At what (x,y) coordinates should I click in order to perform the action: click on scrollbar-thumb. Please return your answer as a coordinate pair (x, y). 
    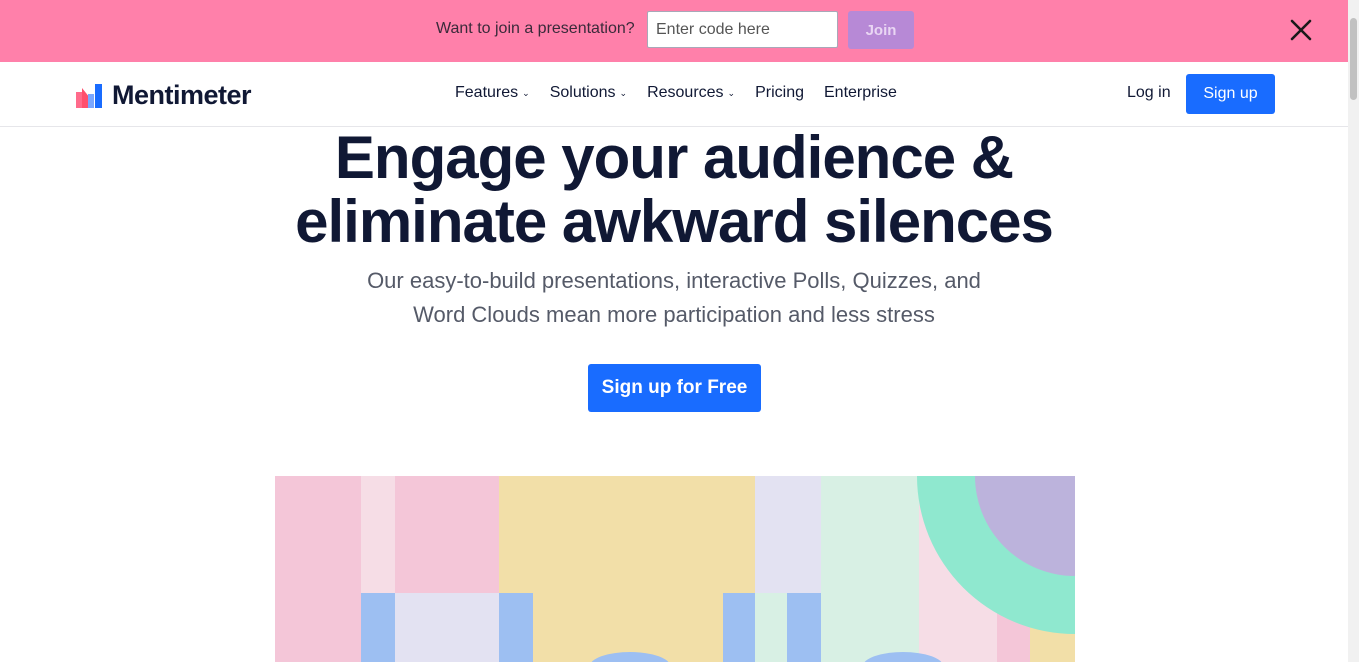
    Looking at the image, I should click on (1353, 59).